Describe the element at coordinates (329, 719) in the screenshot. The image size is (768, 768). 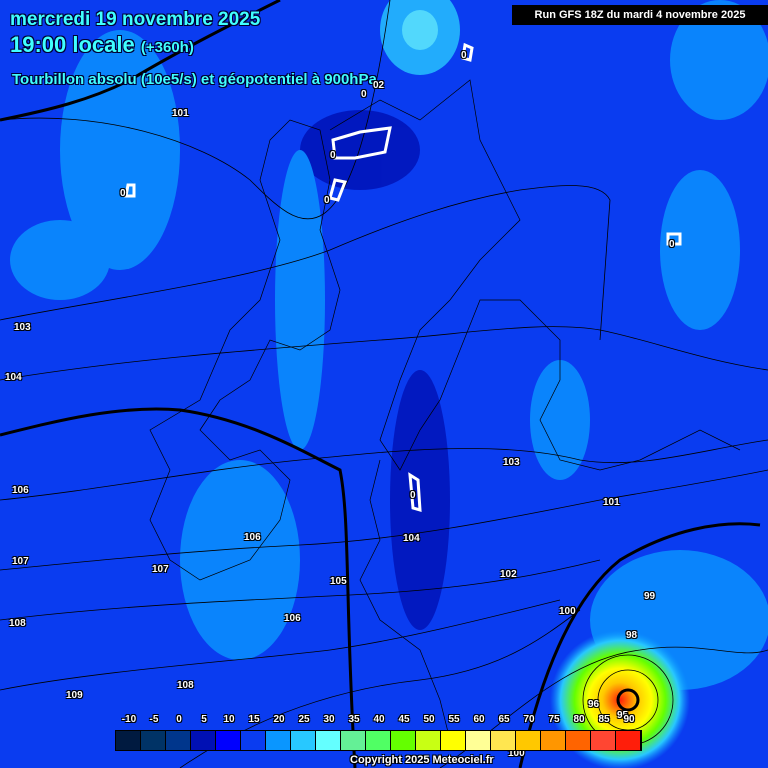
I see `legend-tick: 30` at that location.